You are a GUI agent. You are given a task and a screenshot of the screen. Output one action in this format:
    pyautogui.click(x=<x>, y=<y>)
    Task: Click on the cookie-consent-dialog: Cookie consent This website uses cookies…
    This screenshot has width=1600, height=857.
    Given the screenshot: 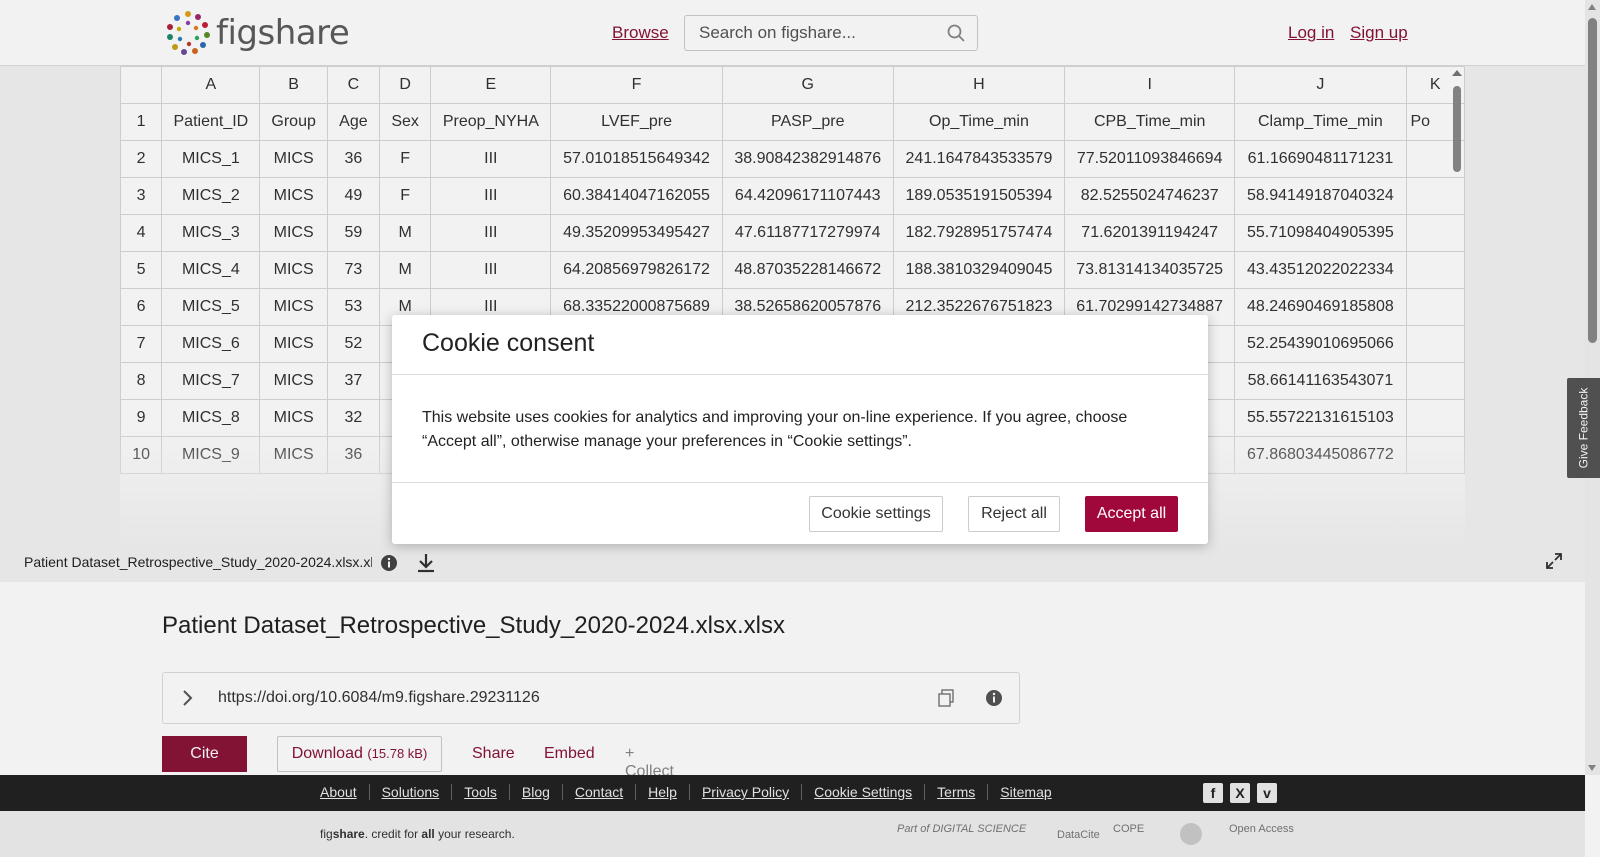 What is the action you would take?
    pyautogui.click(x=800, y=429)
    